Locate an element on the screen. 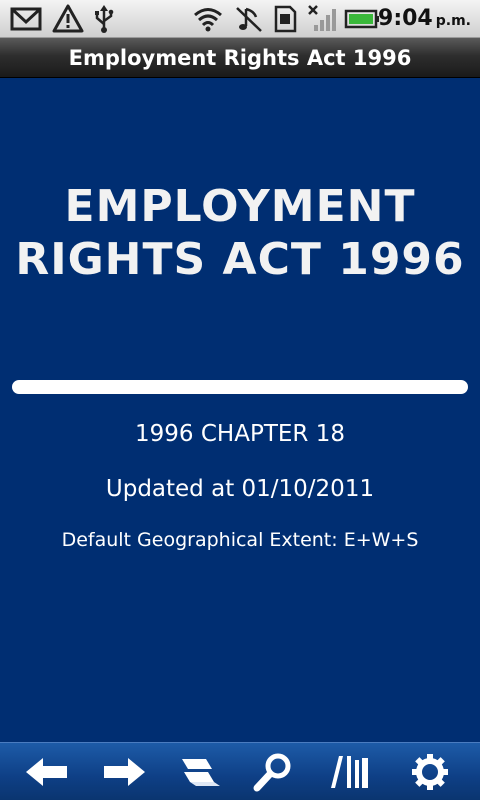 The width and height of the screenshot is (480, 800). status-bar: 9:04 p.m. is located at coordinates (240, 19).